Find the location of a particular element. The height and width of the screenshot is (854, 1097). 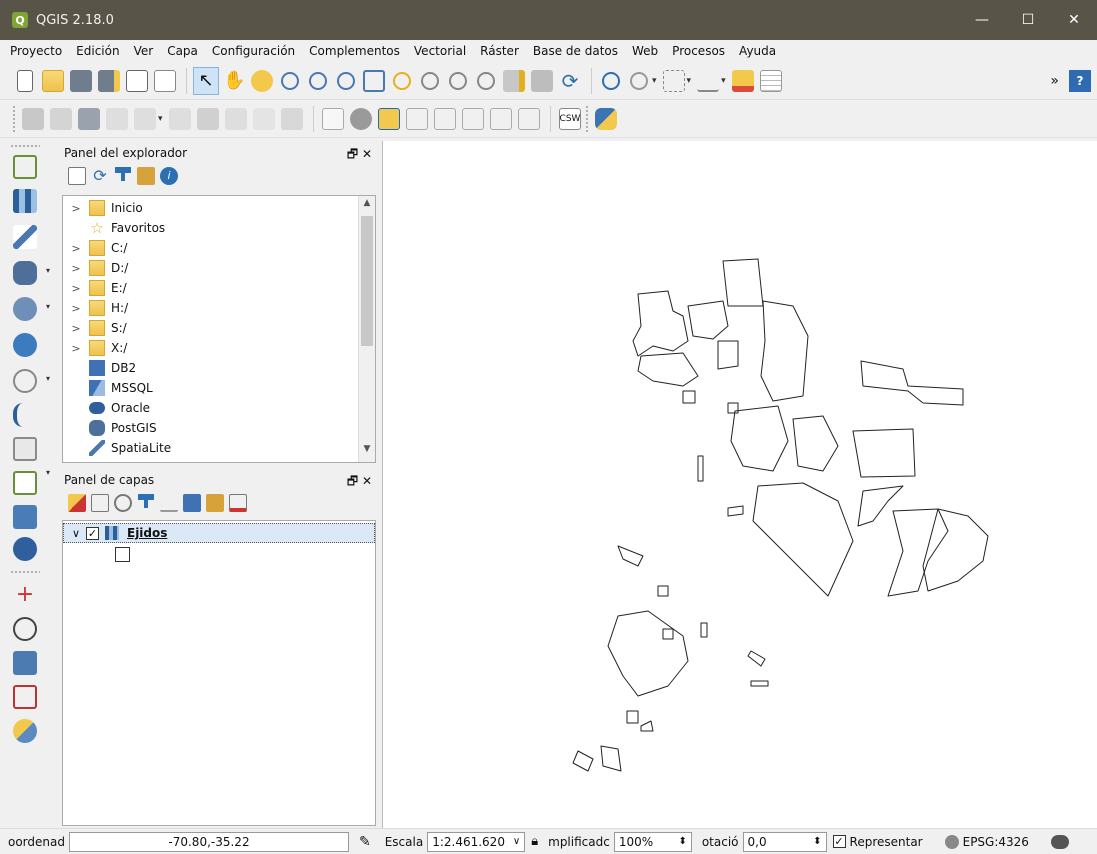

render-checkbox: ✓ is located at coordinates (839, 841).